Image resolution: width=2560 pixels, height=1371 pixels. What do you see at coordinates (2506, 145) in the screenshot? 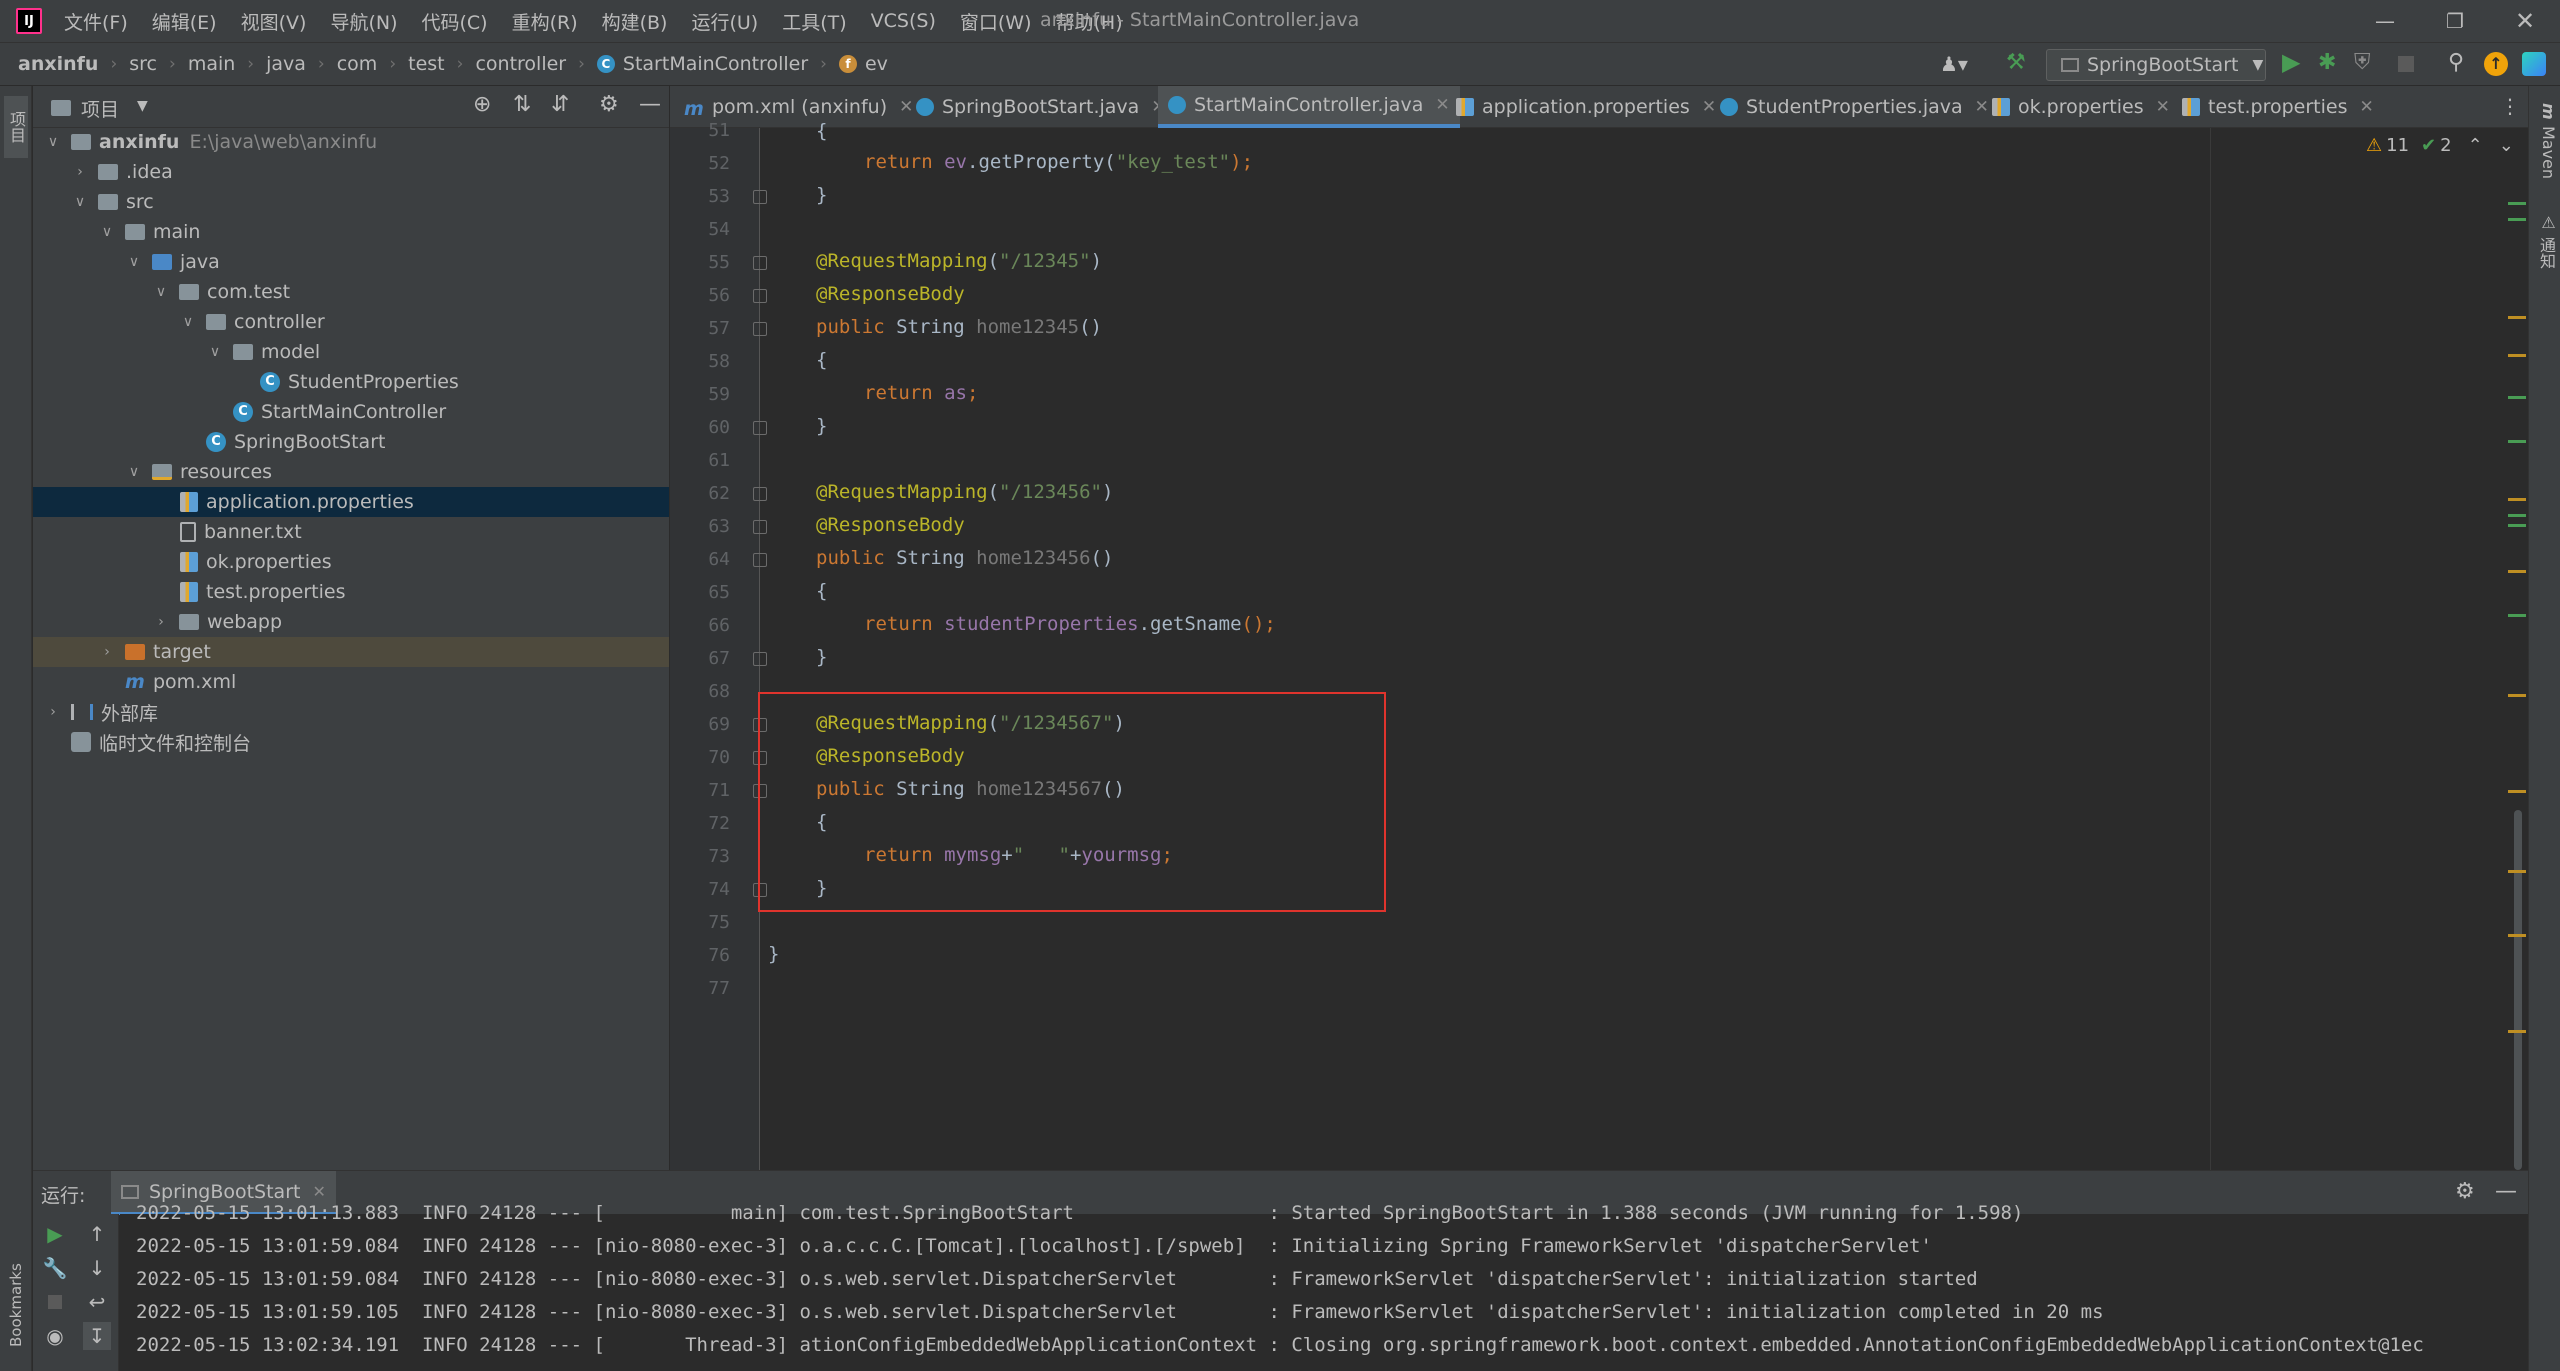
I see `chevron-down-icon: ⌄` at bounding box center [2506, 145].